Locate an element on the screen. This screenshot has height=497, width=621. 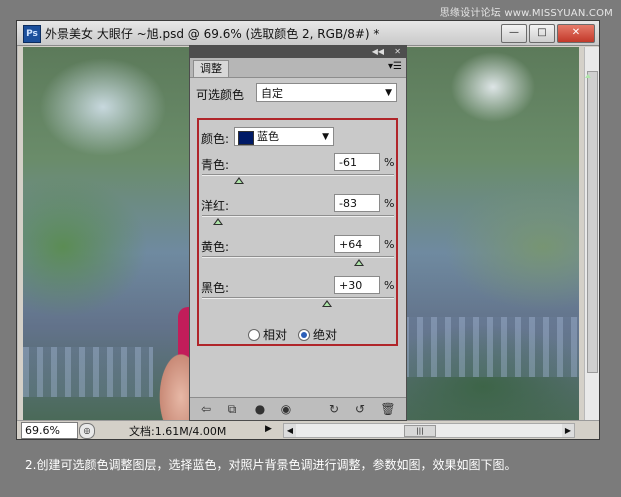
radio-relative-label: 相对 is located at coordinates (275, 335).